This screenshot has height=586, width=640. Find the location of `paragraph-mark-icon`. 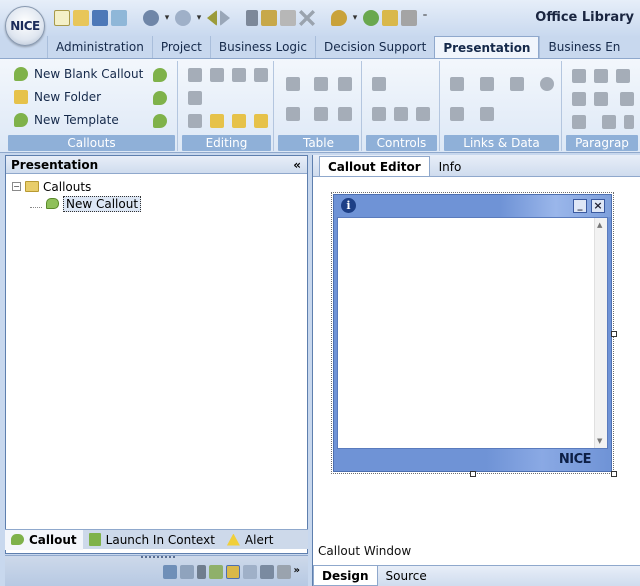

paragraph-mark-icon is located at coordinates (627, 99).